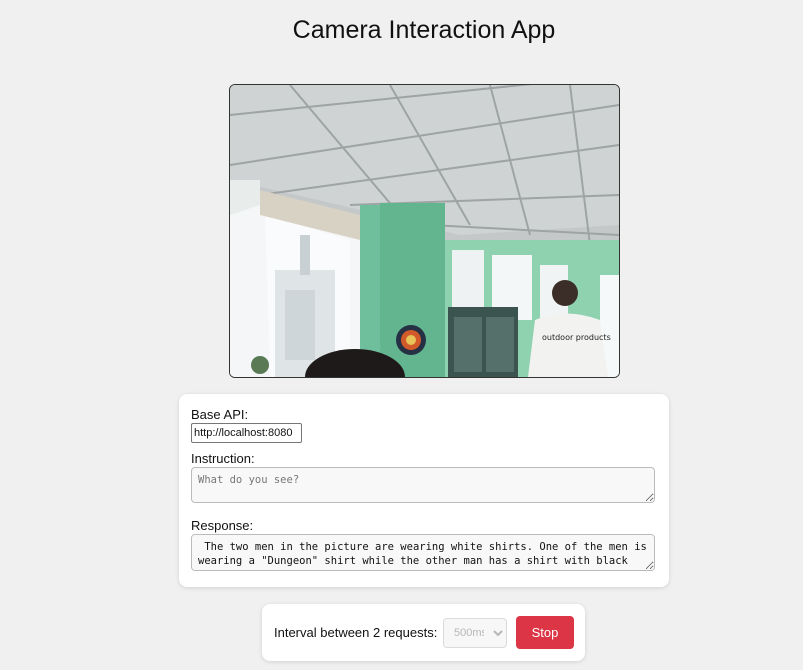 The width and height of the screenshot is (803, 670). What do you see at coordinates (223, 458) in the screenshot?
I see `instruction-label: Instruction:` at bounding box center [223, 458].